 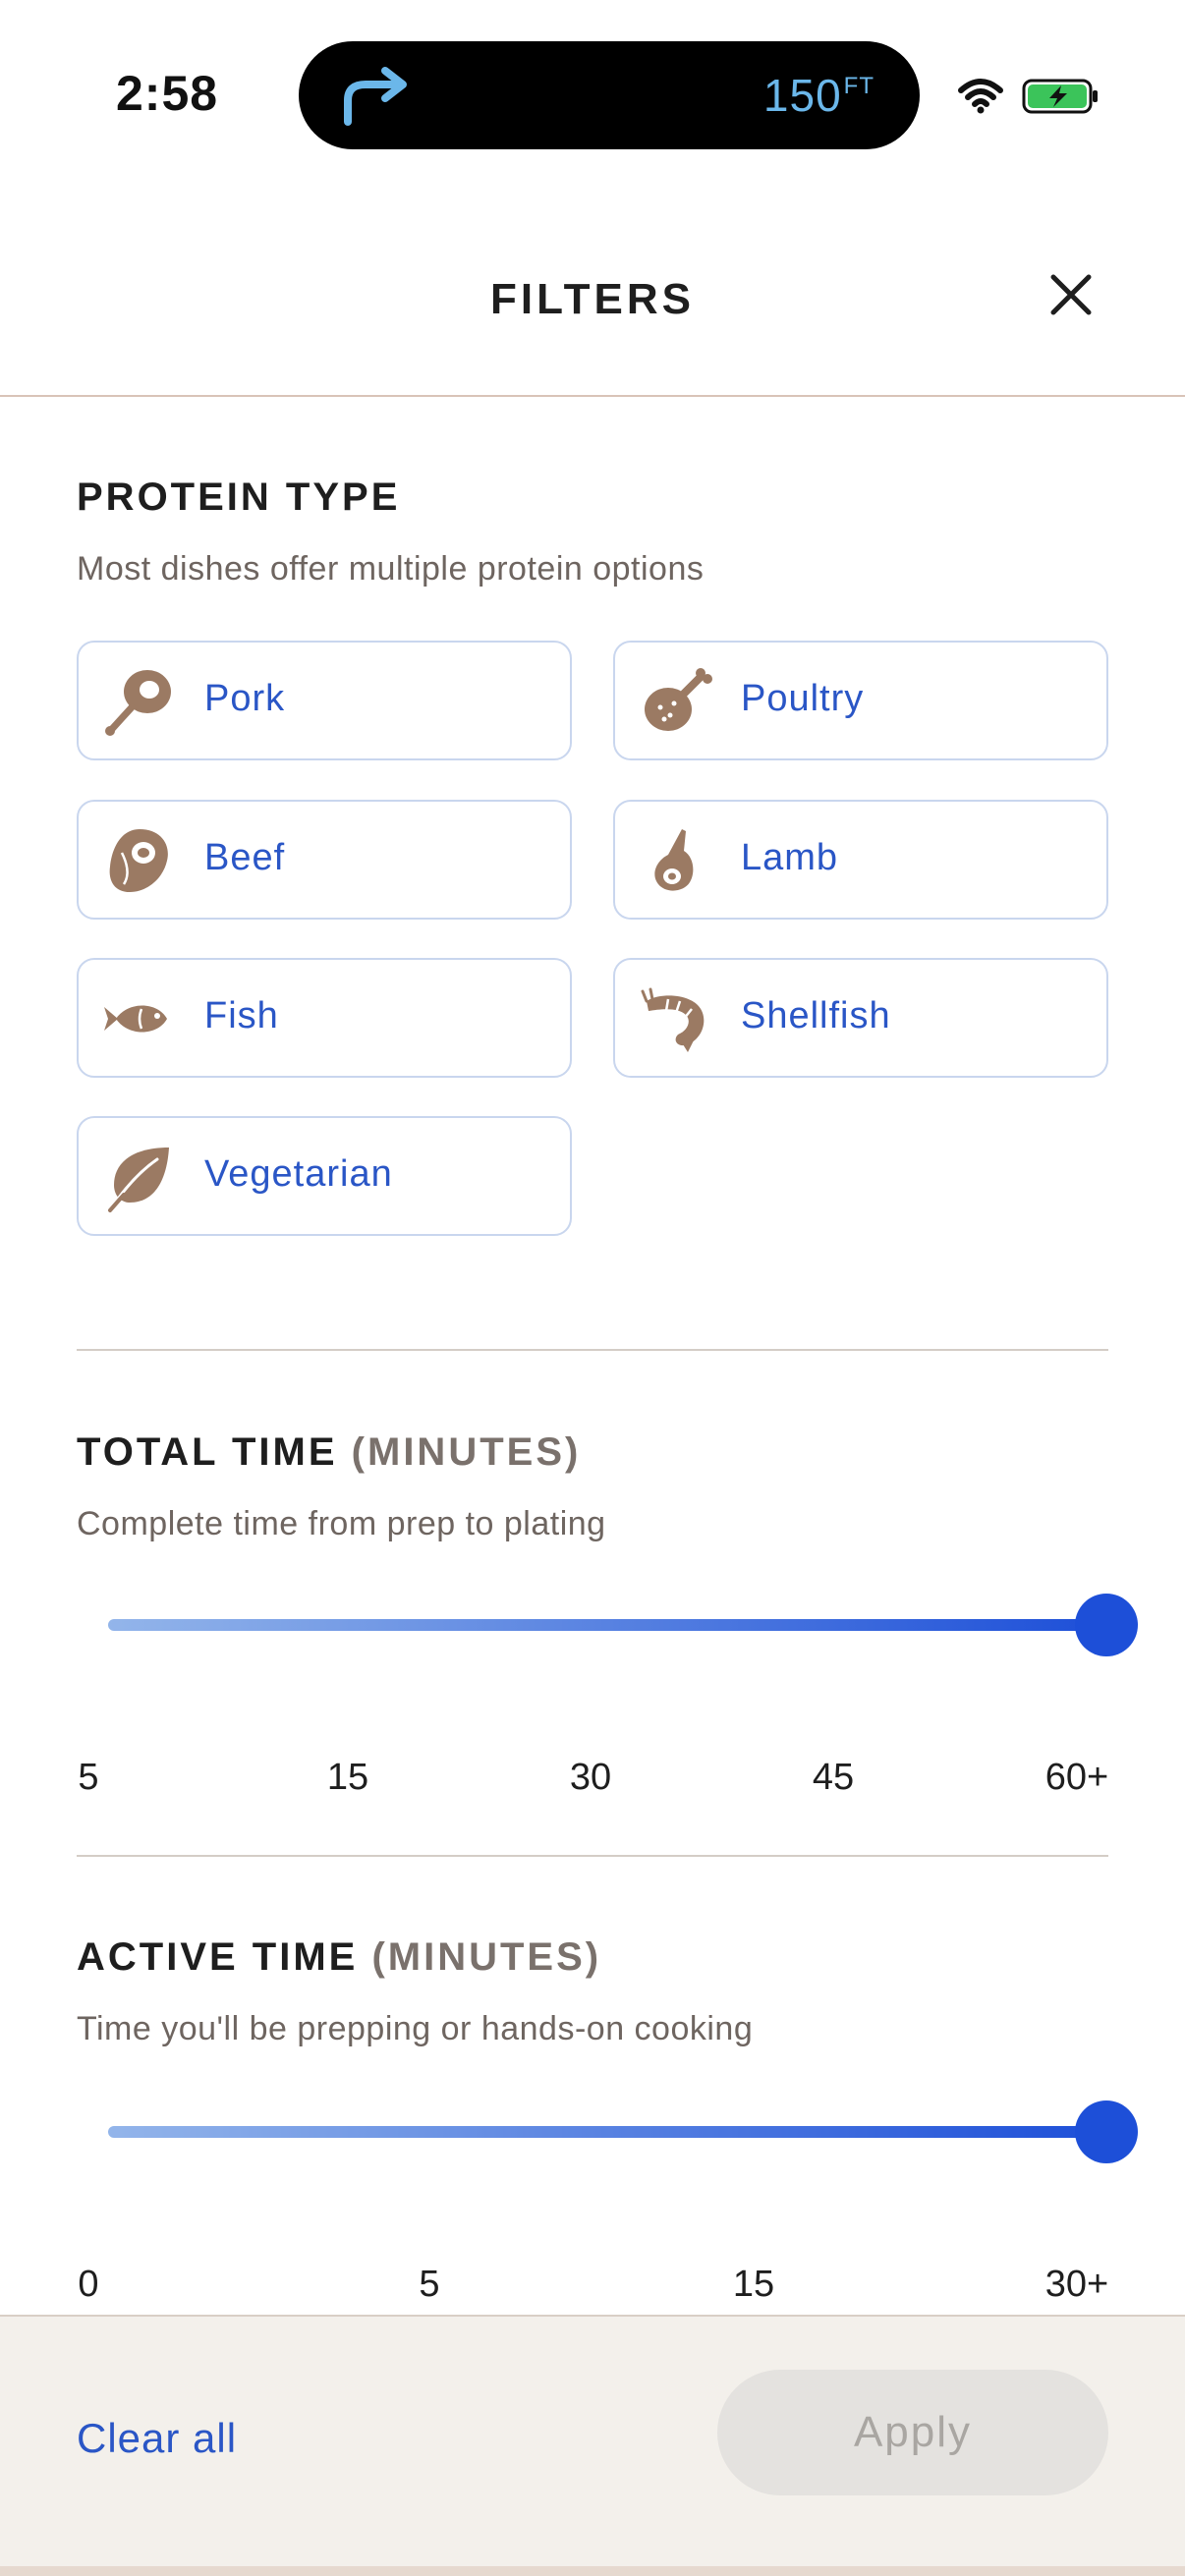 I want to click on total-time-label: TOTAL TIME, so click(x=208, y=1452).